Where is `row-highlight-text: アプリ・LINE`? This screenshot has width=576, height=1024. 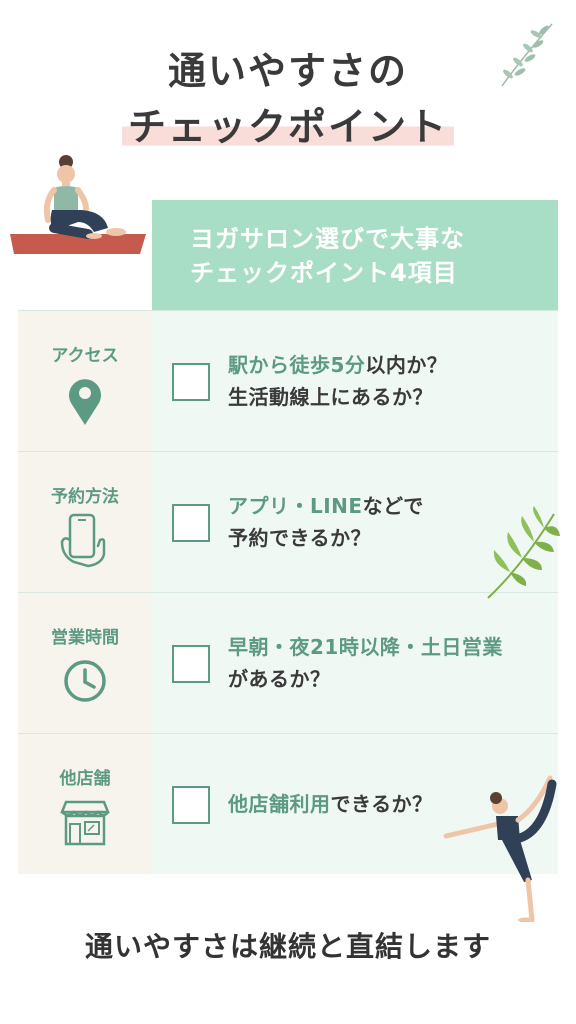
row-highlight-text: アプリ・LINE is located at coordinates (295, 506).